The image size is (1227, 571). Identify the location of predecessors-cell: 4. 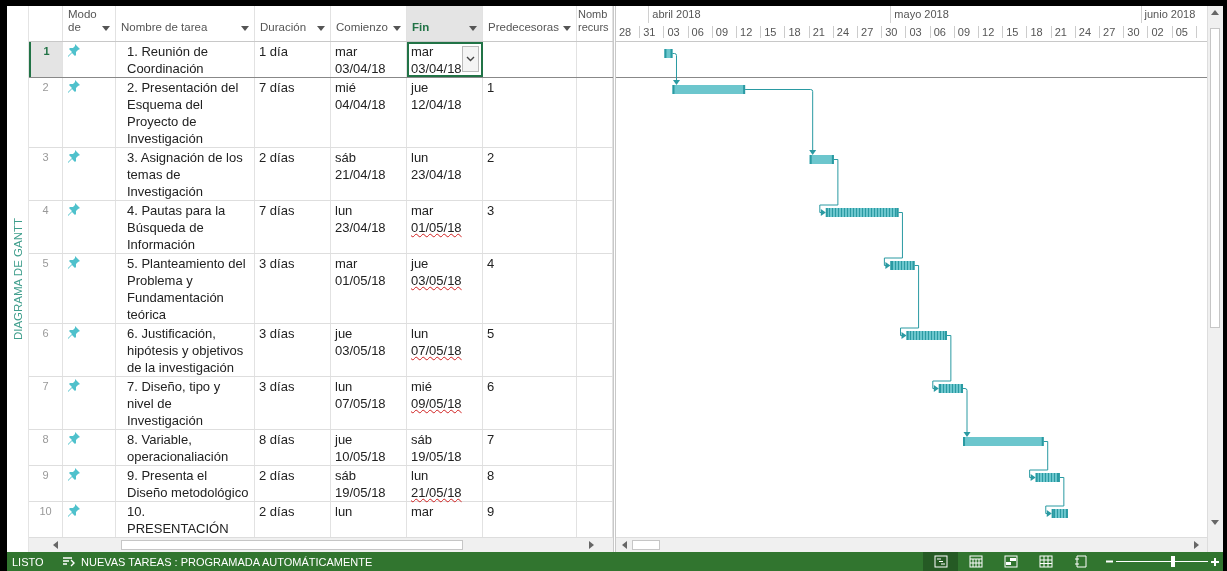
(530, 288).